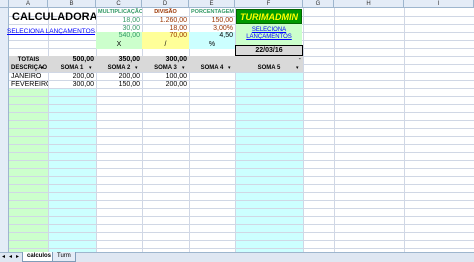 The width and height of the screenshot is (474, 262). I want to click on column-header-e: E, so click(212, 4).